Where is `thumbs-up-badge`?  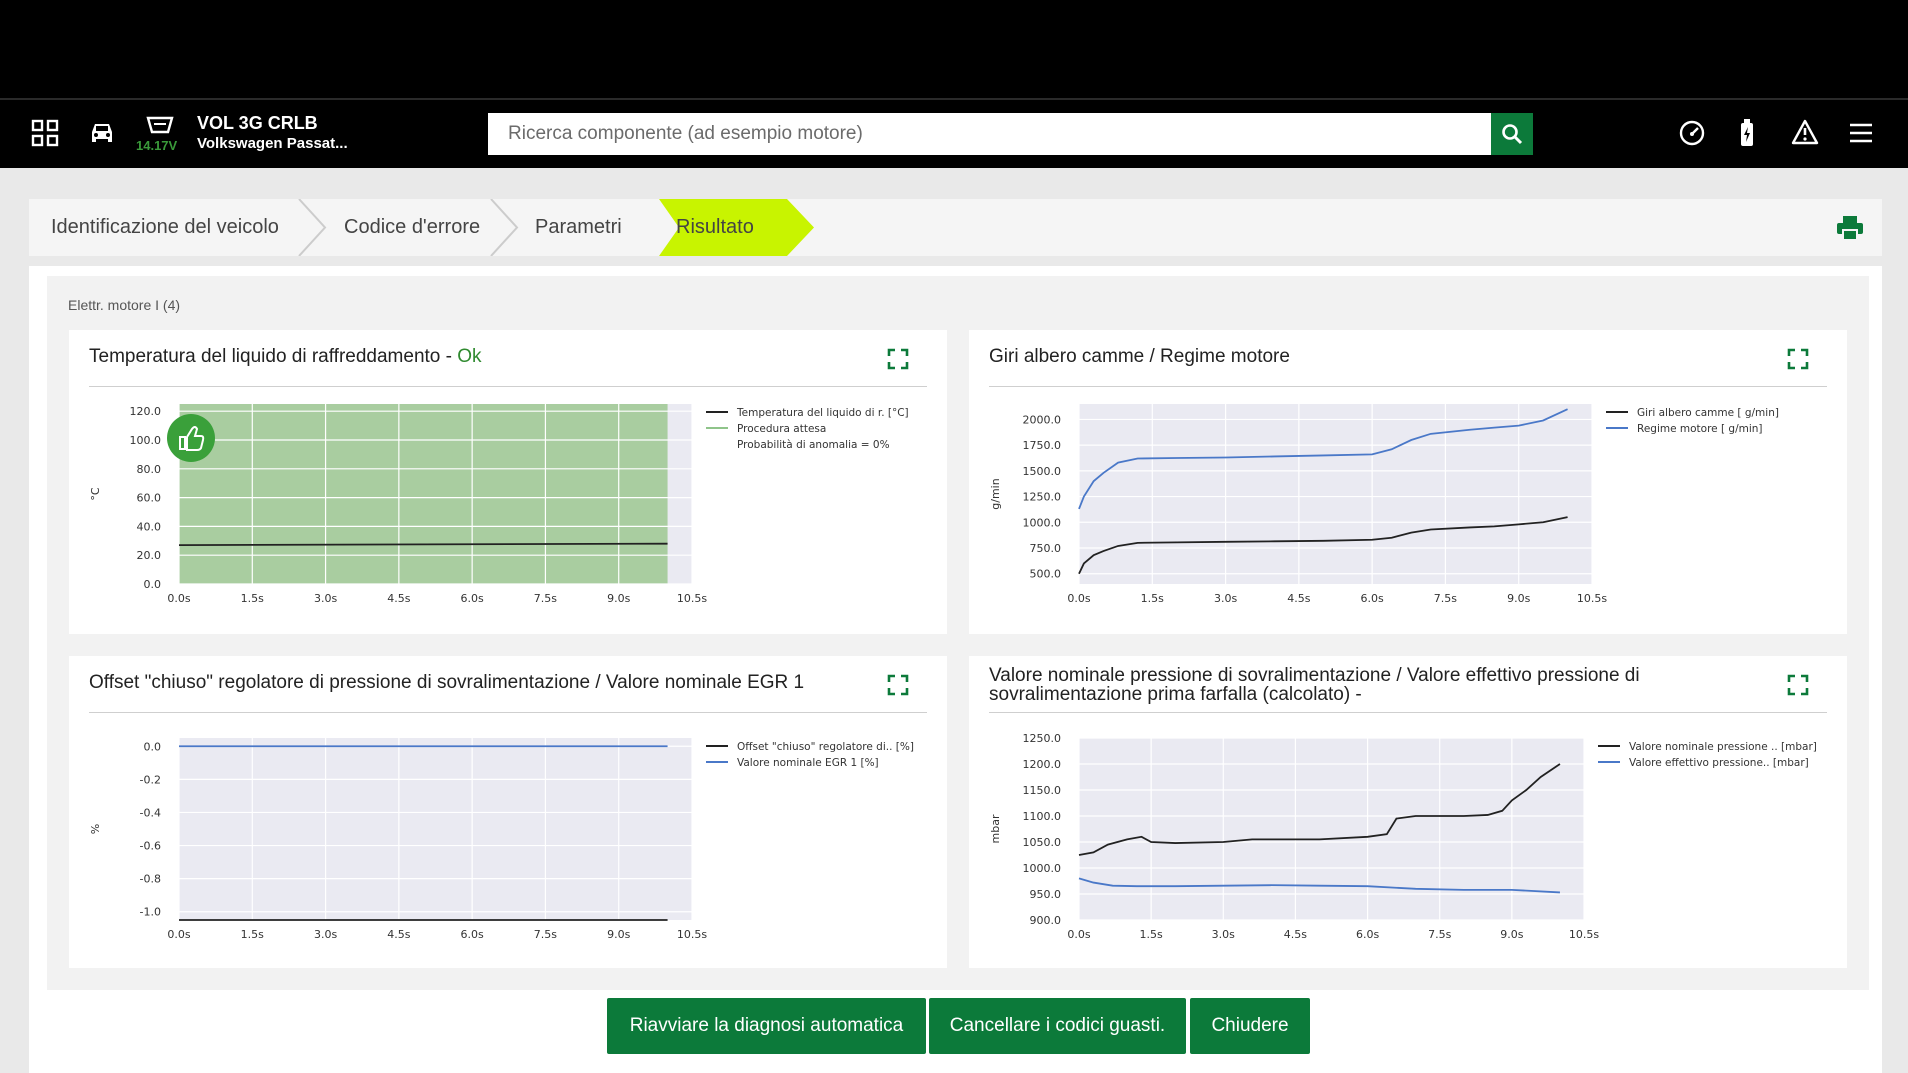
thumbs-up-badge is located at coordinates (191, 438).